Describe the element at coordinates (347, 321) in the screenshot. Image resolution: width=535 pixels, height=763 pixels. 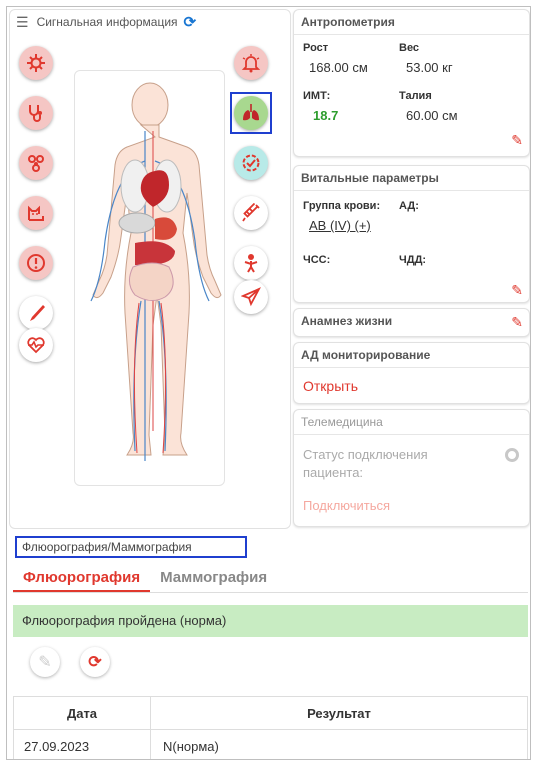
I see `anamnesis-title: Анамнез жизни` at that location.